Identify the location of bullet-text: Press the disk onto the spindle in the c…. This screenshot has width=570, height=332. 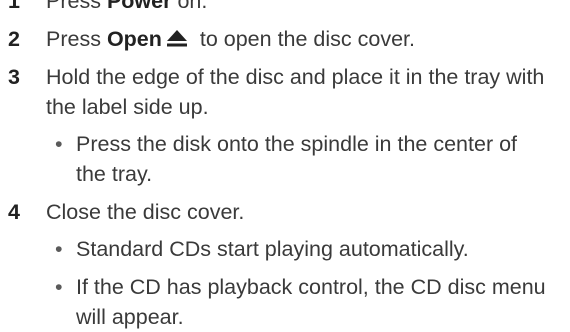
(297, 159).